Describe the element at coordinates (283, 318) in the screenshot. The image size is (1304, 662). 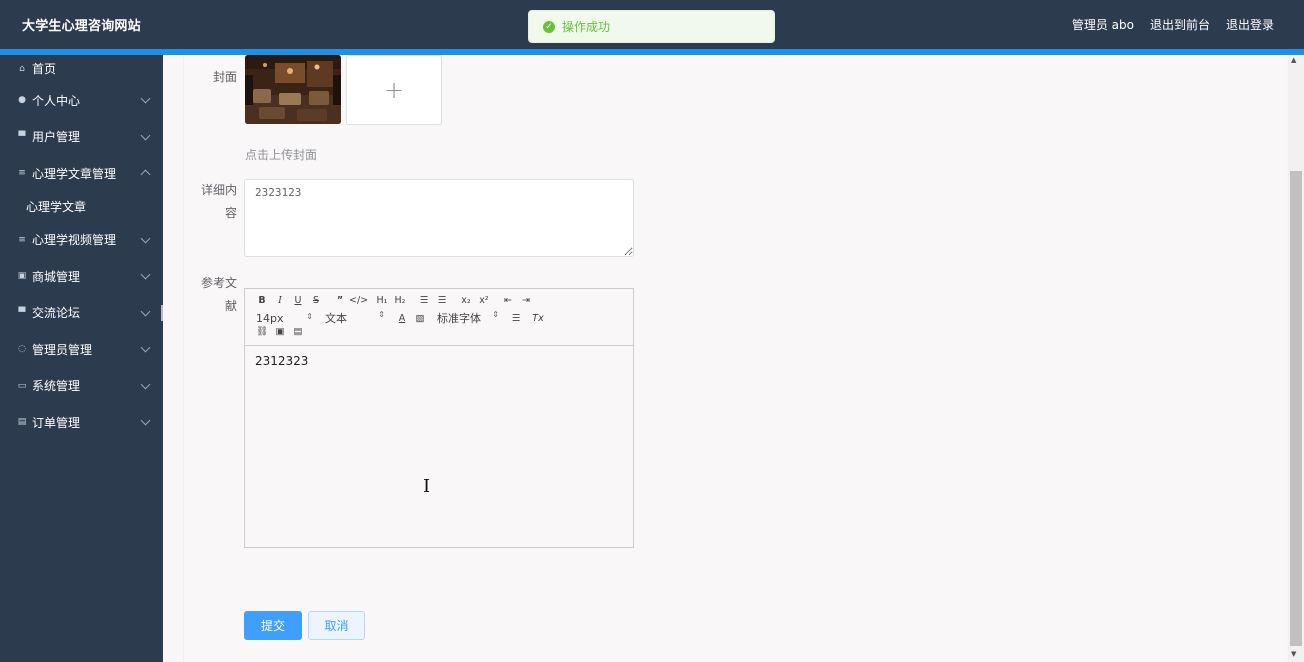
I see `font-size-select: 14px` at that location.